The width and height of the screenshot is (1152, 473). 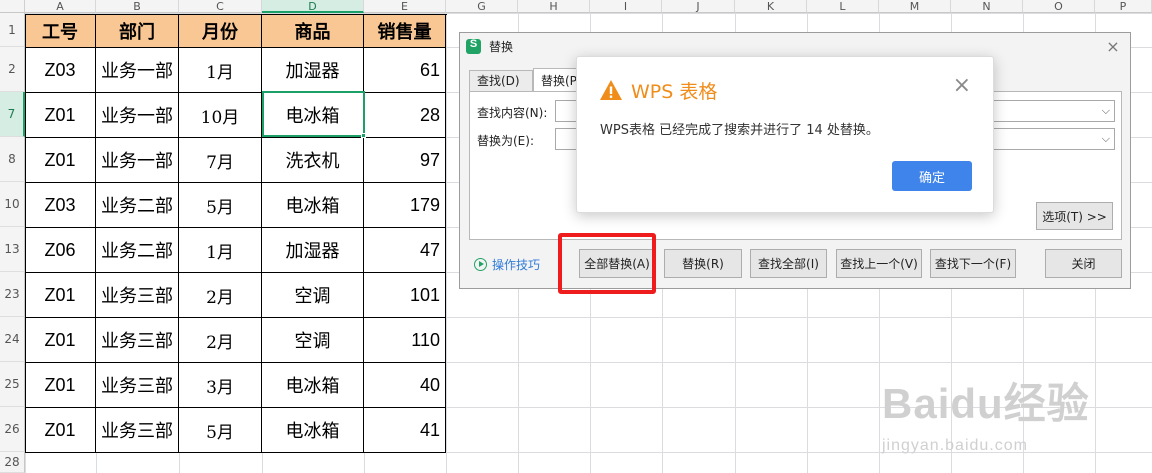 I want to click on header-cell-product: 商品, so click(x=313, y=31).